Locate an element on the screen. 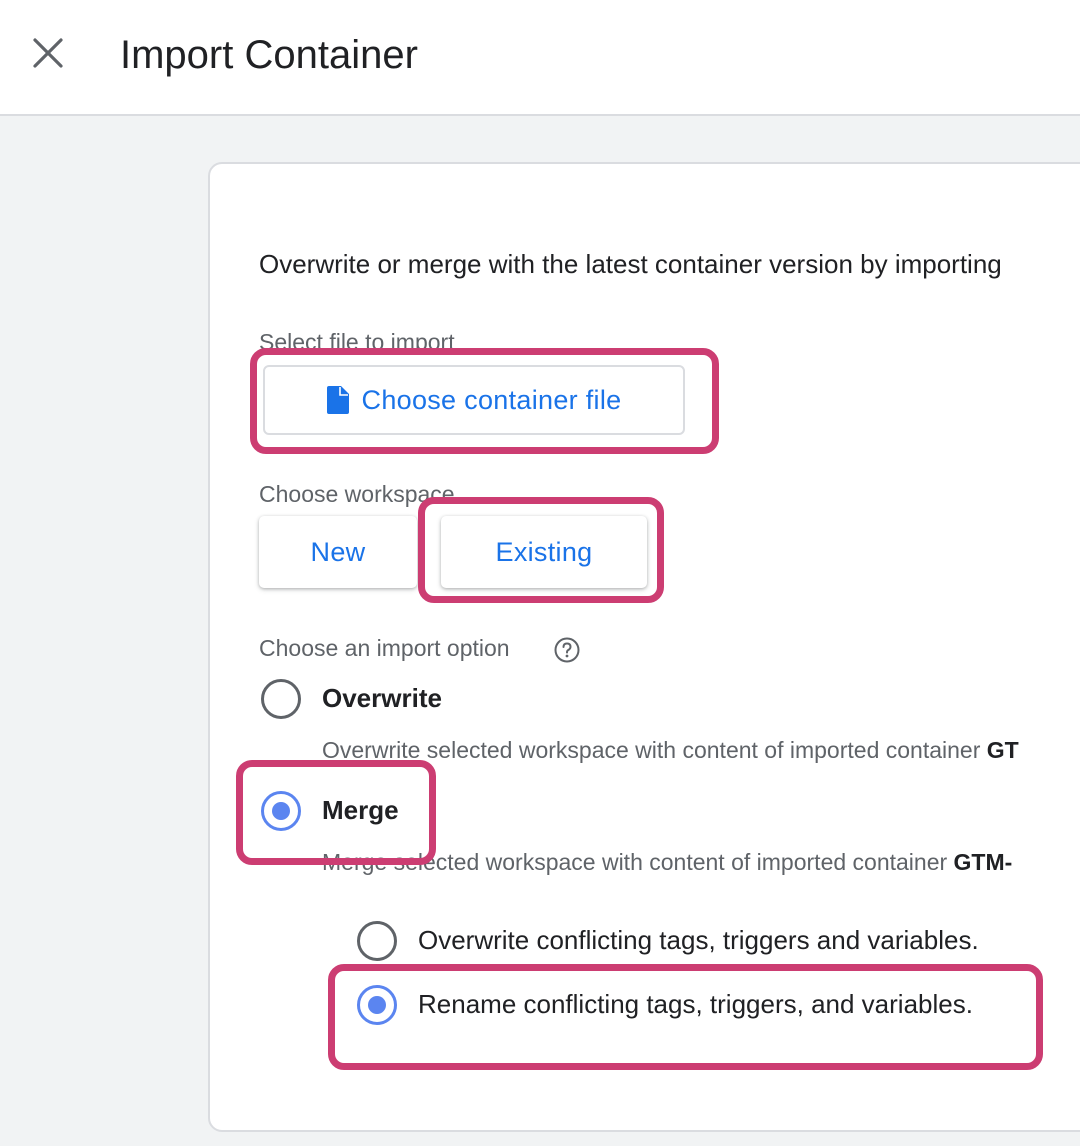  new-workspace-button: New is located at coordinates (338, 552).